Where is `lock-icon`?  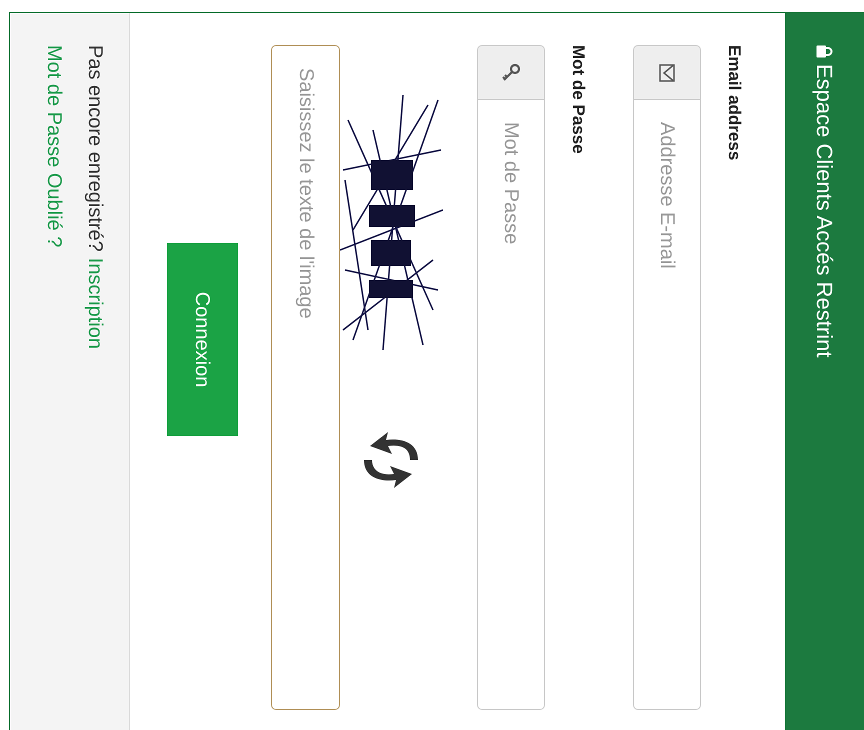
lock-icon is located at coordinates (824, 51).